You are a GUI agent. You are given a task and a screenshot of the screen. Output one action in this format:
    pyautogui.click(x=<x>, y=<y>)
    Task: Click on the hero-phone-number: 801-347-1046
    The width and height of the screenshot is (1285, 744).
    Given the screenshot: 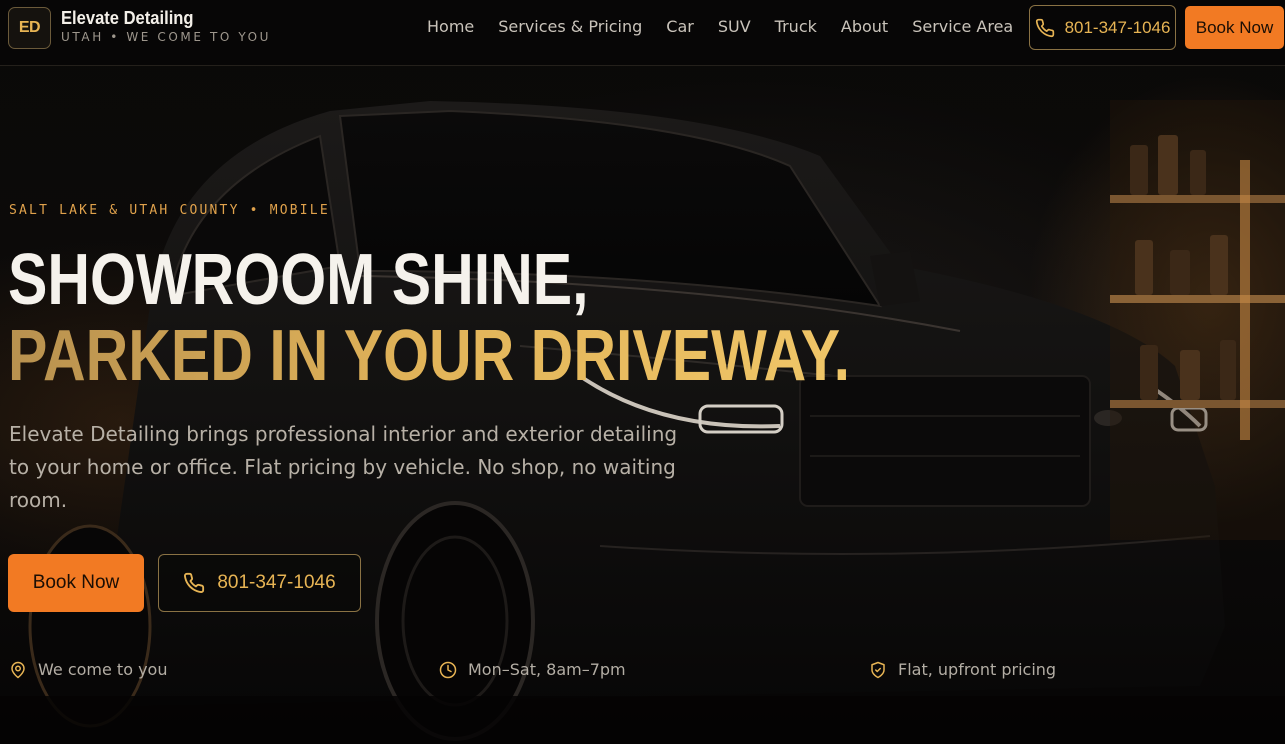 What is the action you would take?
    pyautogui.click(x=276, y=582)
    